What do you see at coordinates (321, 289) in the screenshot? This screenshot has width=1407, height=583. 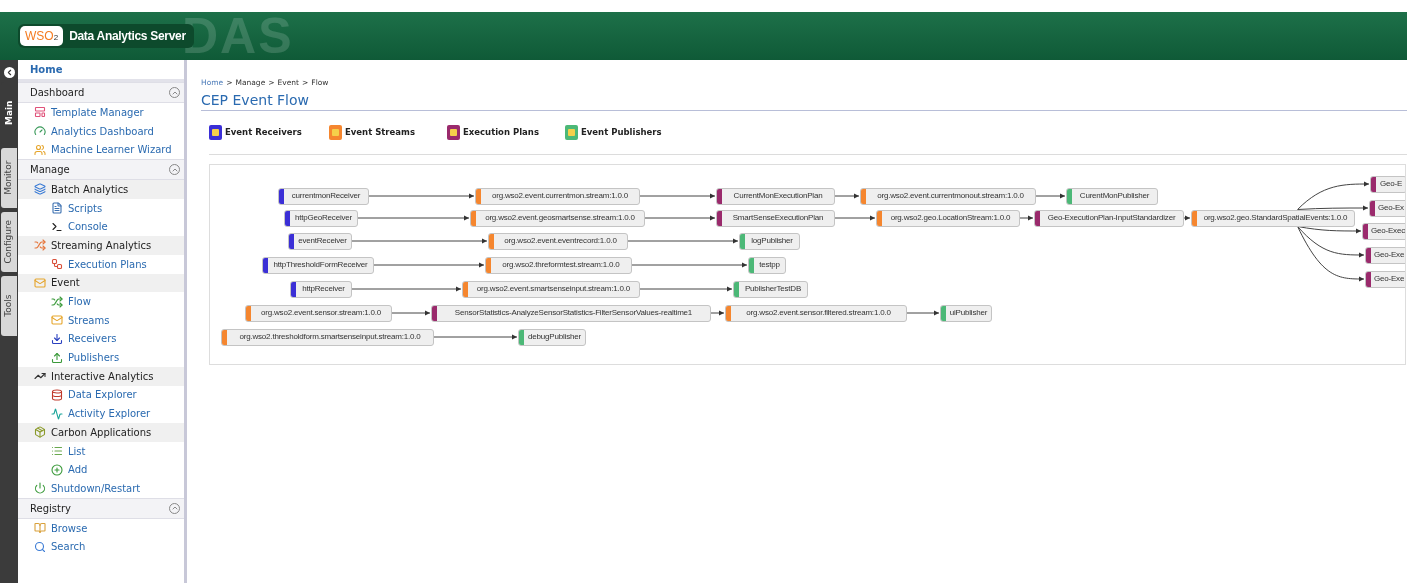 I see `flow-node: httpReceiver` at bounding box center [321, 289].